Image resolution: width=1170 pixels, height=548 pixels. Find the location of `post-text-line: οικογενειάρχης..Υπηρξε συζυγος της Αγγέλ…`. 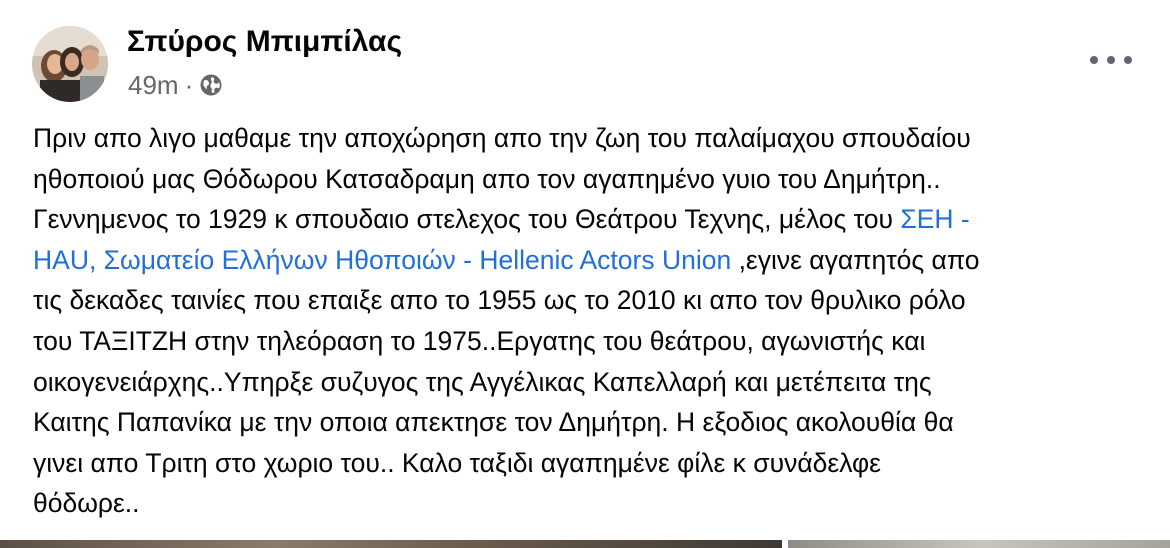

post-text-line: οικογενειάρχης..Υπηρξε συζυγος της Αγγέλ… is located at coordinates (482, 381).